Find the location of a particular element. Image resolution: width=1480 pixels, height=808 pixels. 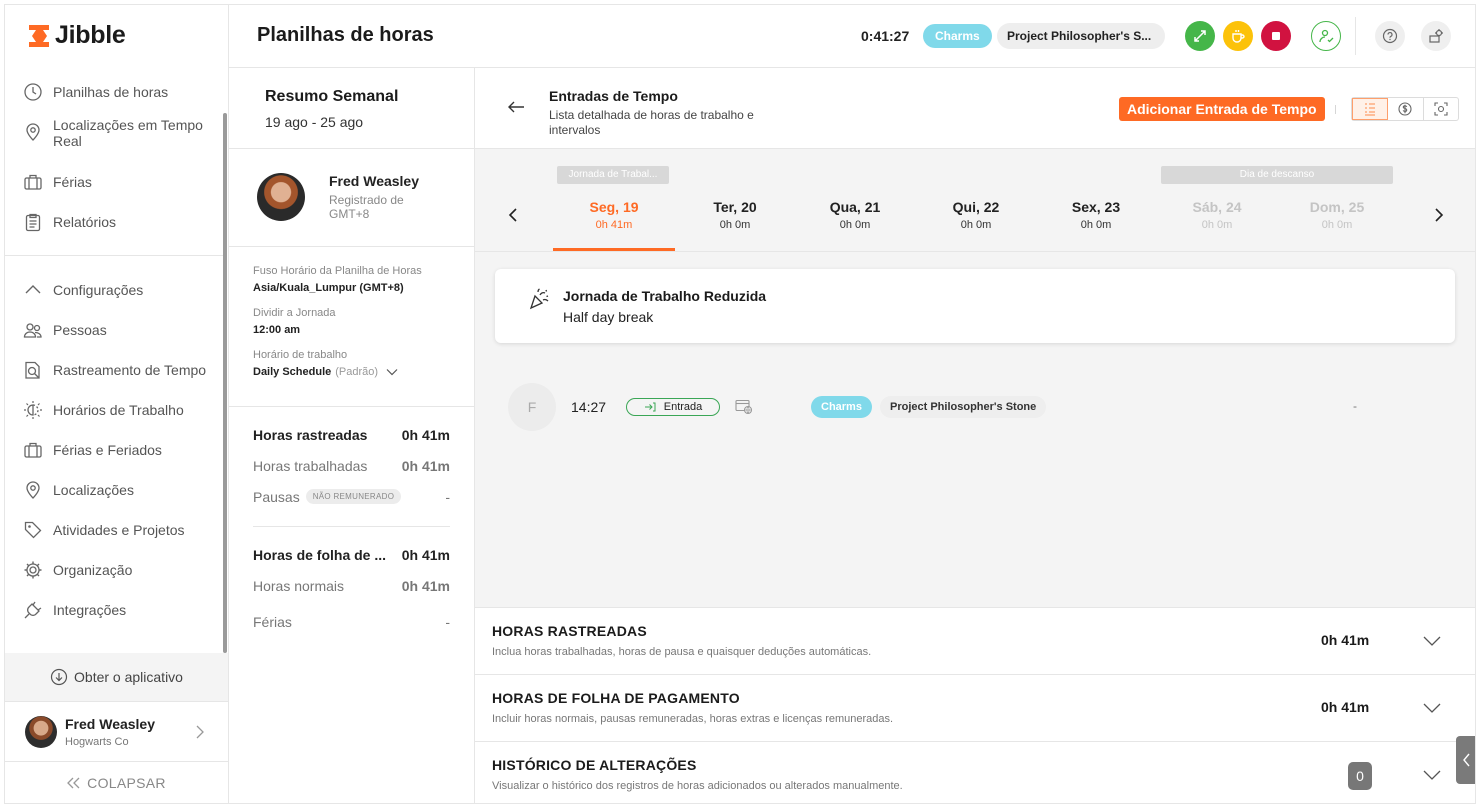

worked-hours-row: Horas trabalhadas 0h 41m is located at coordinates (351, 465).